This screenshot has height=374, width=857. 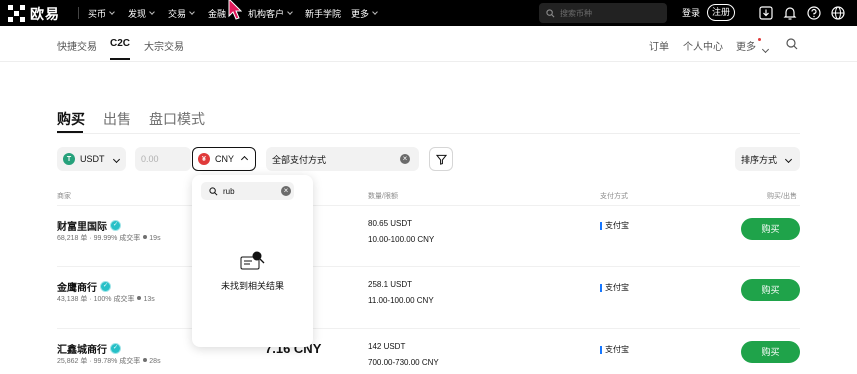 I want to click on currency-search-input: rub ×, so click(x=247, y=191).